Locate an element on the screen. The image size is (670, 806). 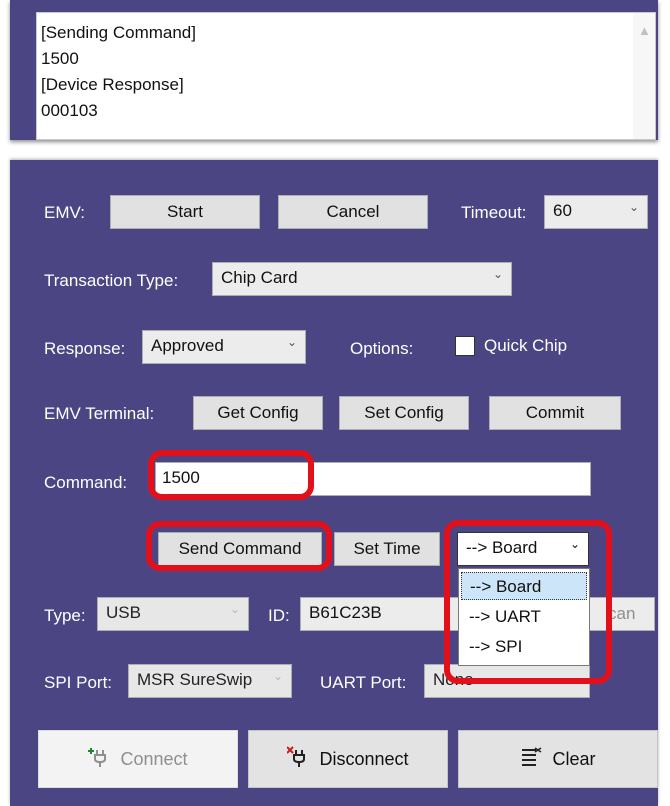
scan-button: can is located at coordinates (620, 614).